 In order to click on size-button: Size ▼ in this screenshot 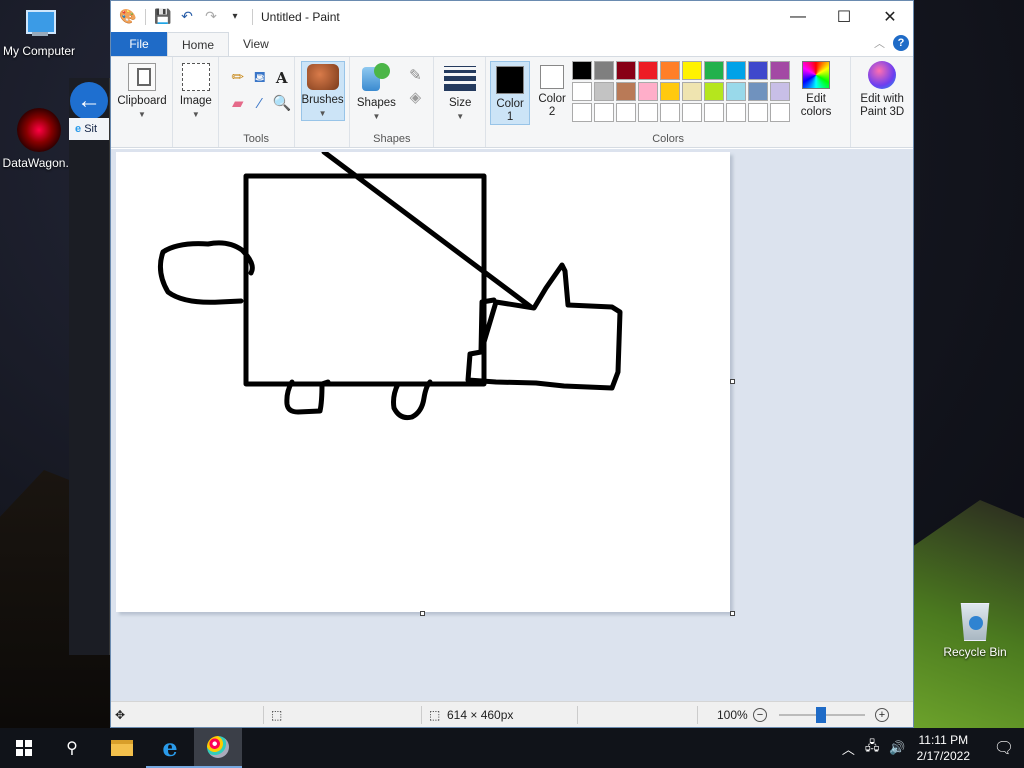, I will do `click(460, 93)`.